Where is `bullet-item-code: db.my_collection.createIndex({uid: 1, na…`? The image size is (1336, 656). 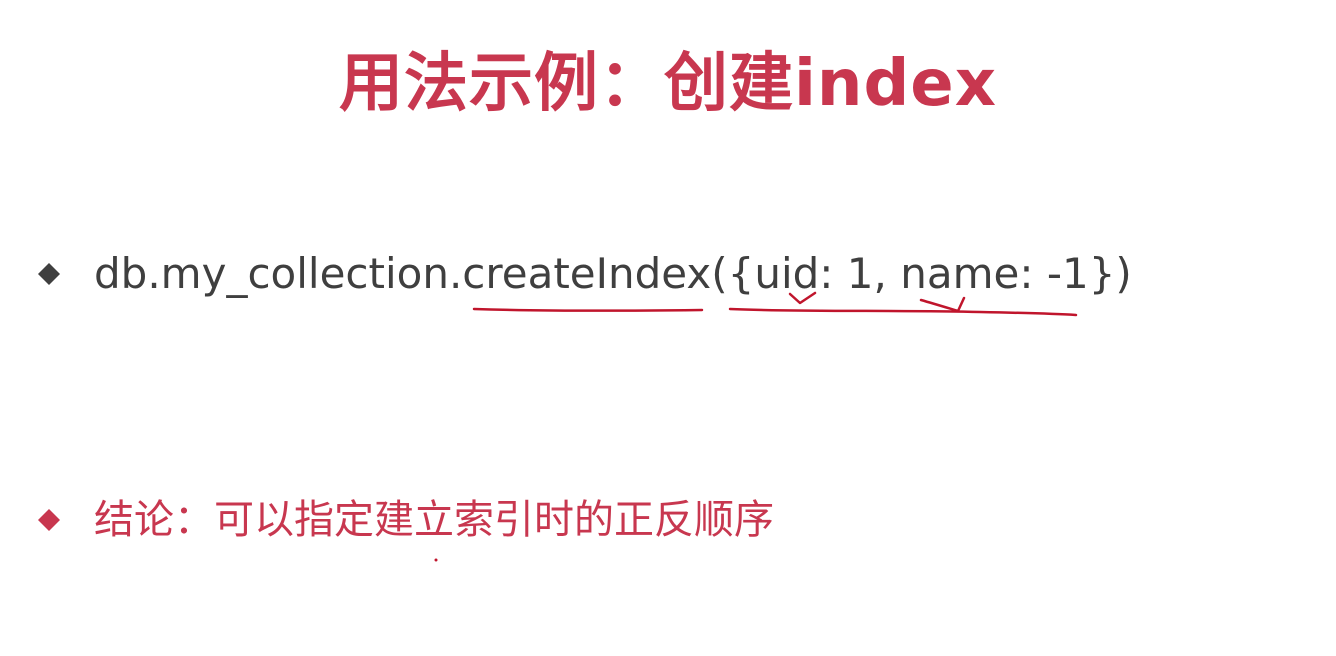
bullet-item-code: db.my_collection.createIndex({uid: 1, na… is located at coordinates (585, 274).